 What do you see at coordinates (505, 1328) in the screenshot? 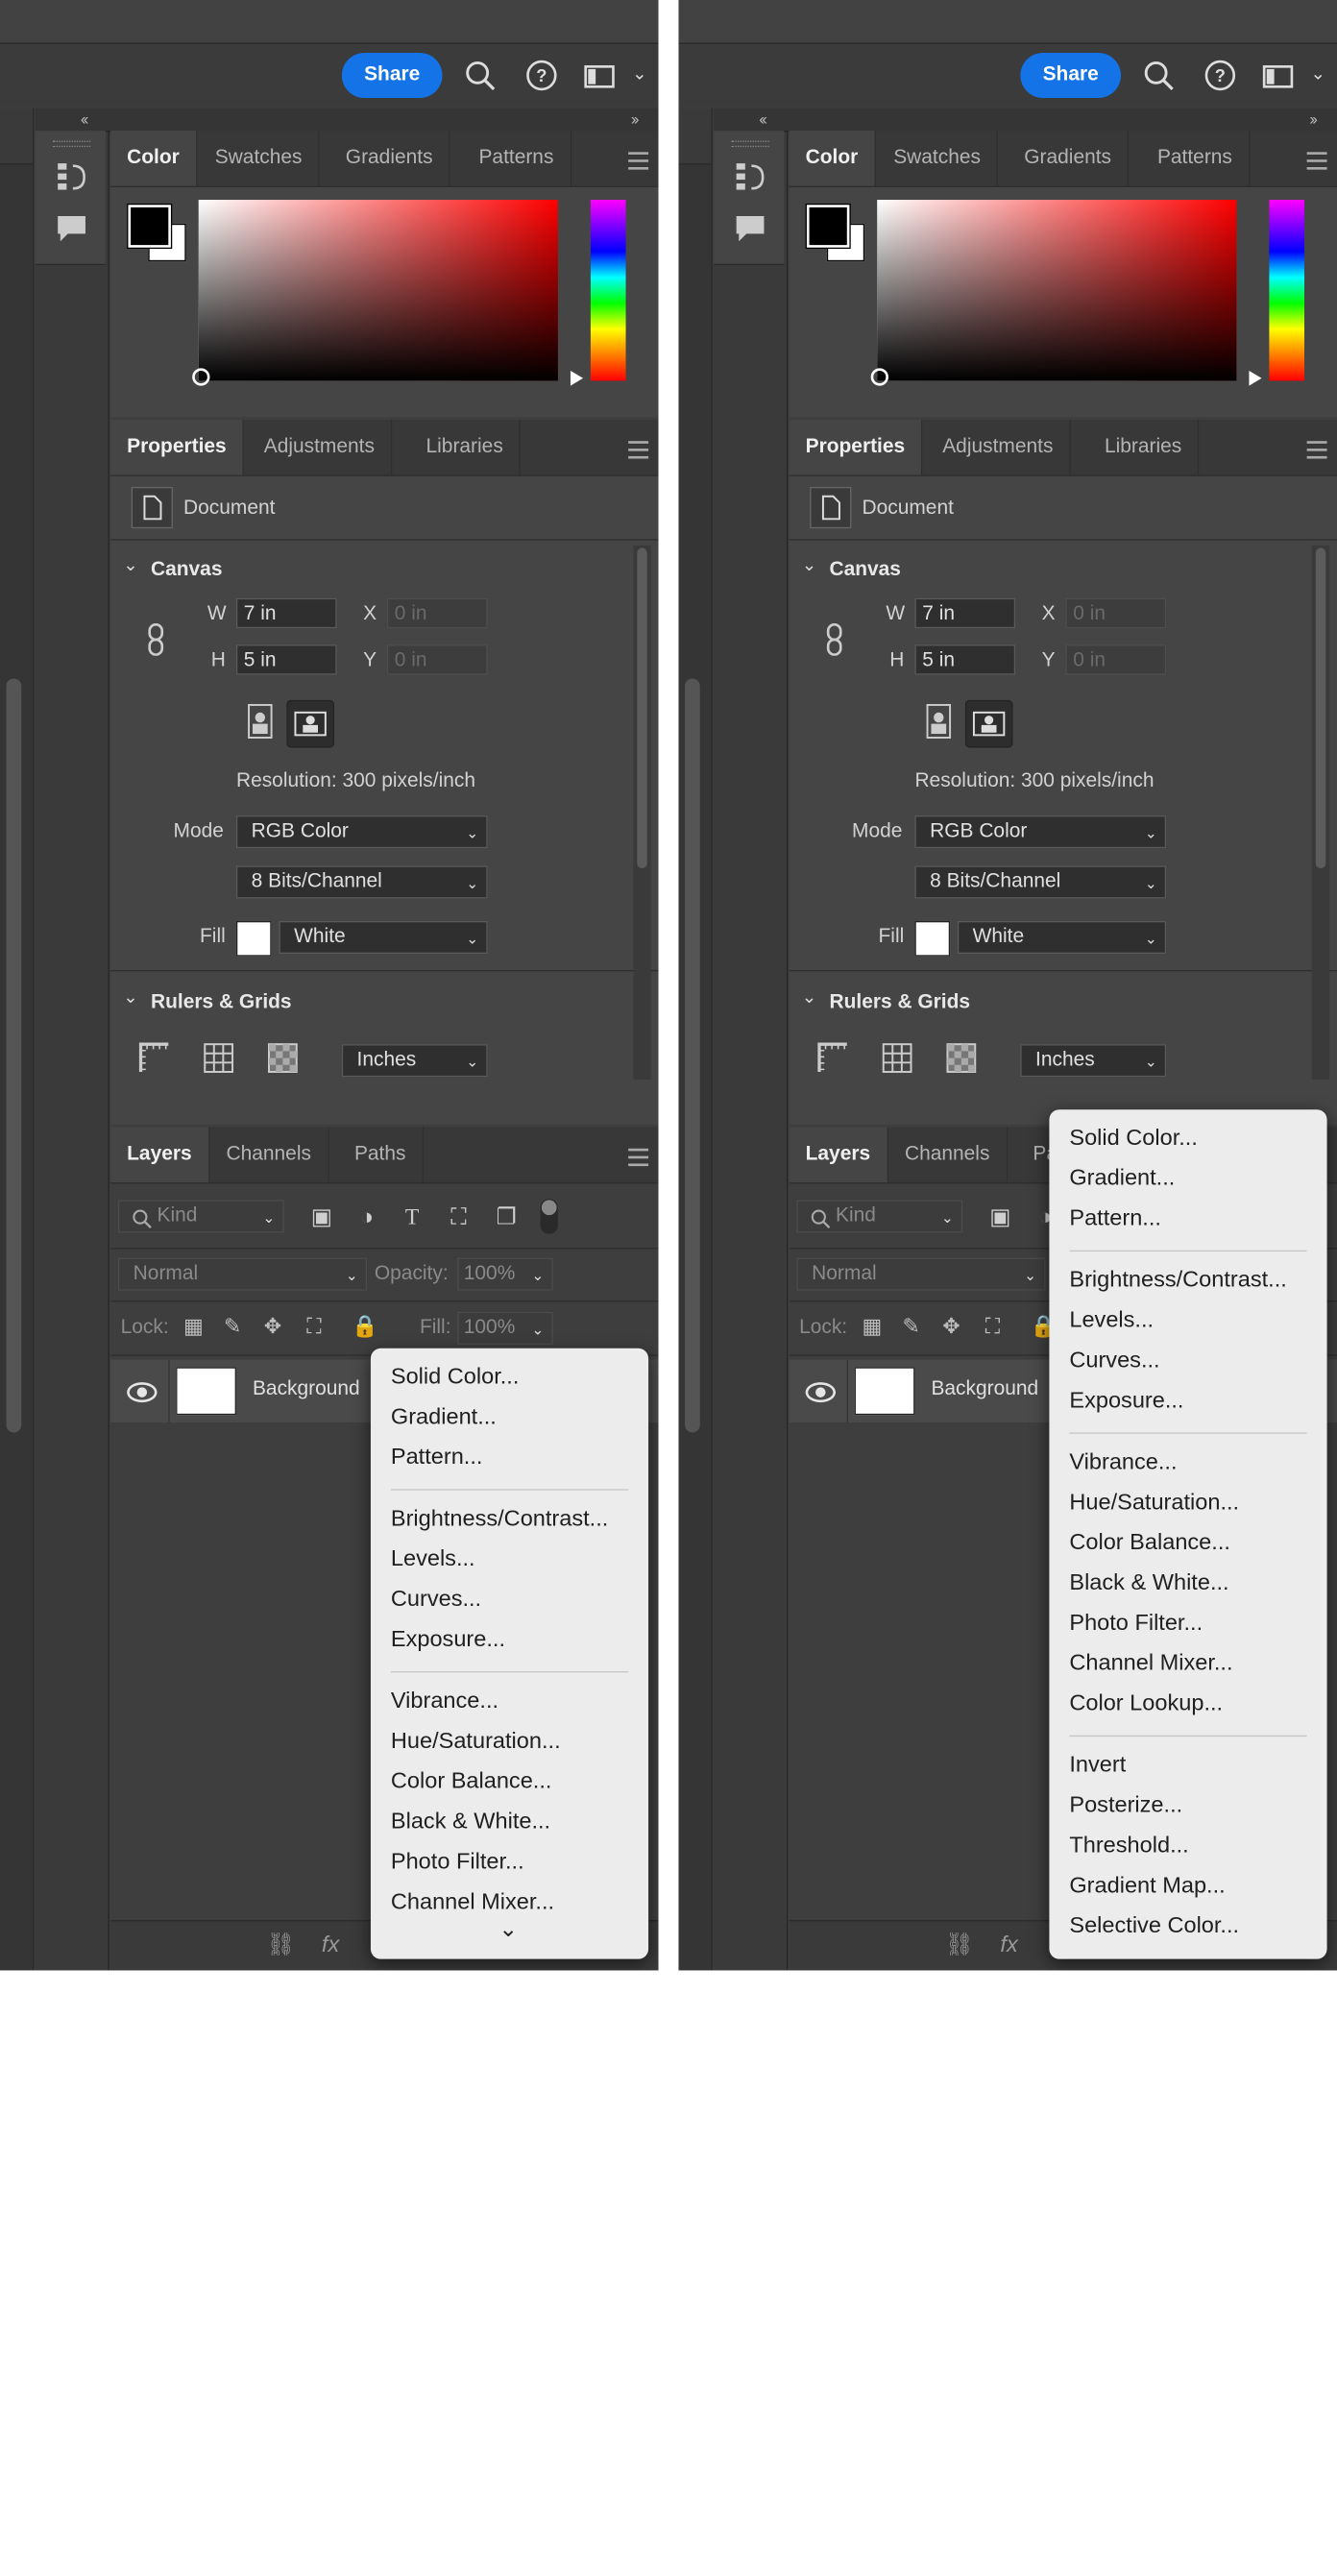
I see `fill-field: 100% ⌄` at bounding box center [505, 1328].